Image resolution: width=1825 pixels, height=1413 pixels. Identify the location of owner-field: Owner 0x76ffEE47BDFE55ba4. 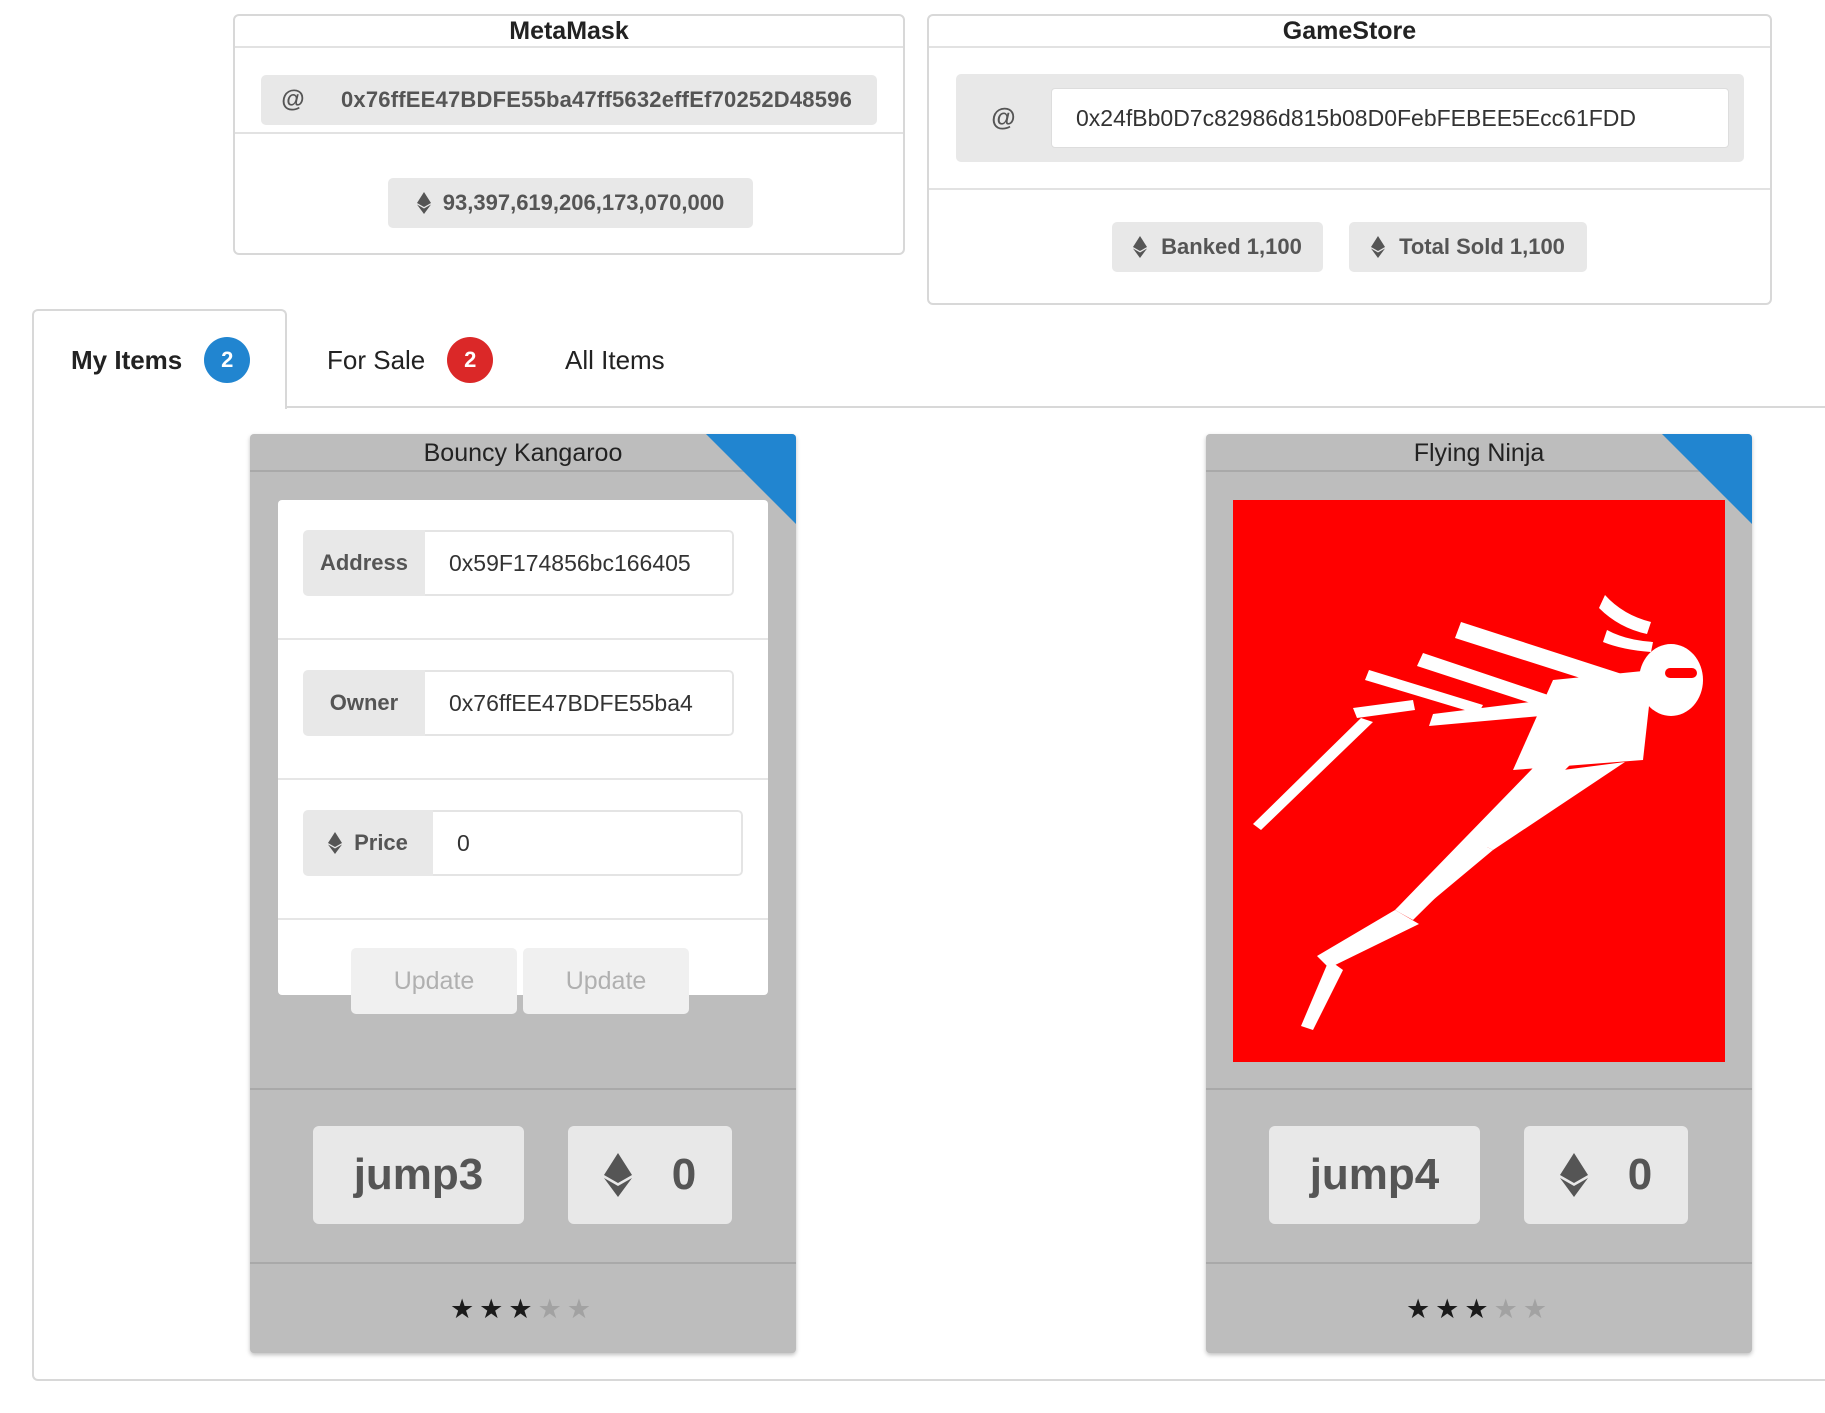
(518, 703).